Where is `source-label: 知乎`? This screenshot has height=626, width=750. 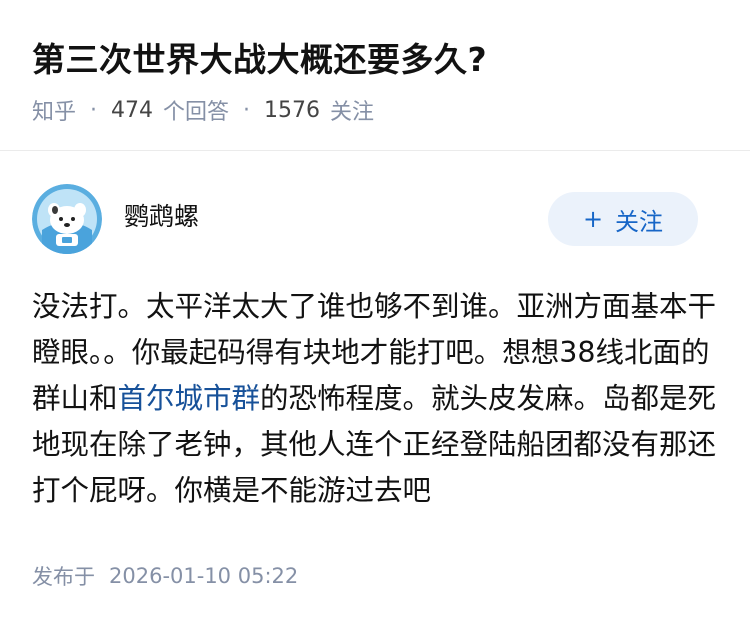 source-label: 知乎 is located at coordinates (54, 110).